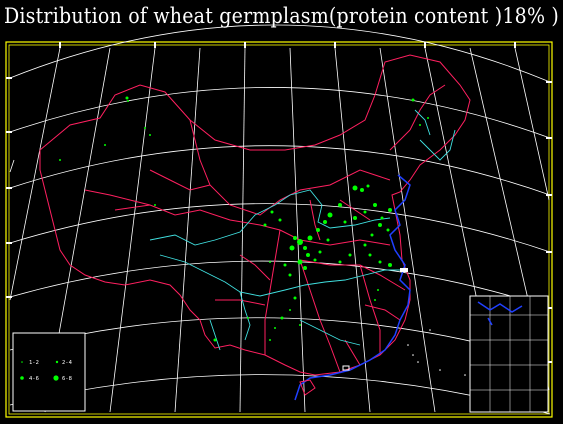 This screenshot has height=424, width=563. Describe the element at coordinates (34, 379) in the screenshot. I see `legend-label-3: 4-6` at that location.